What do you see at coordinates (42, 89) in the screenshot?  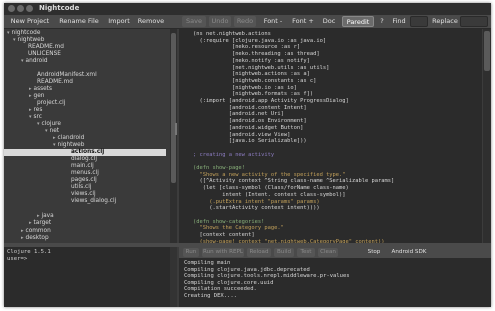 I see `tree-item-label: assets` at bounding box center [42, 89].